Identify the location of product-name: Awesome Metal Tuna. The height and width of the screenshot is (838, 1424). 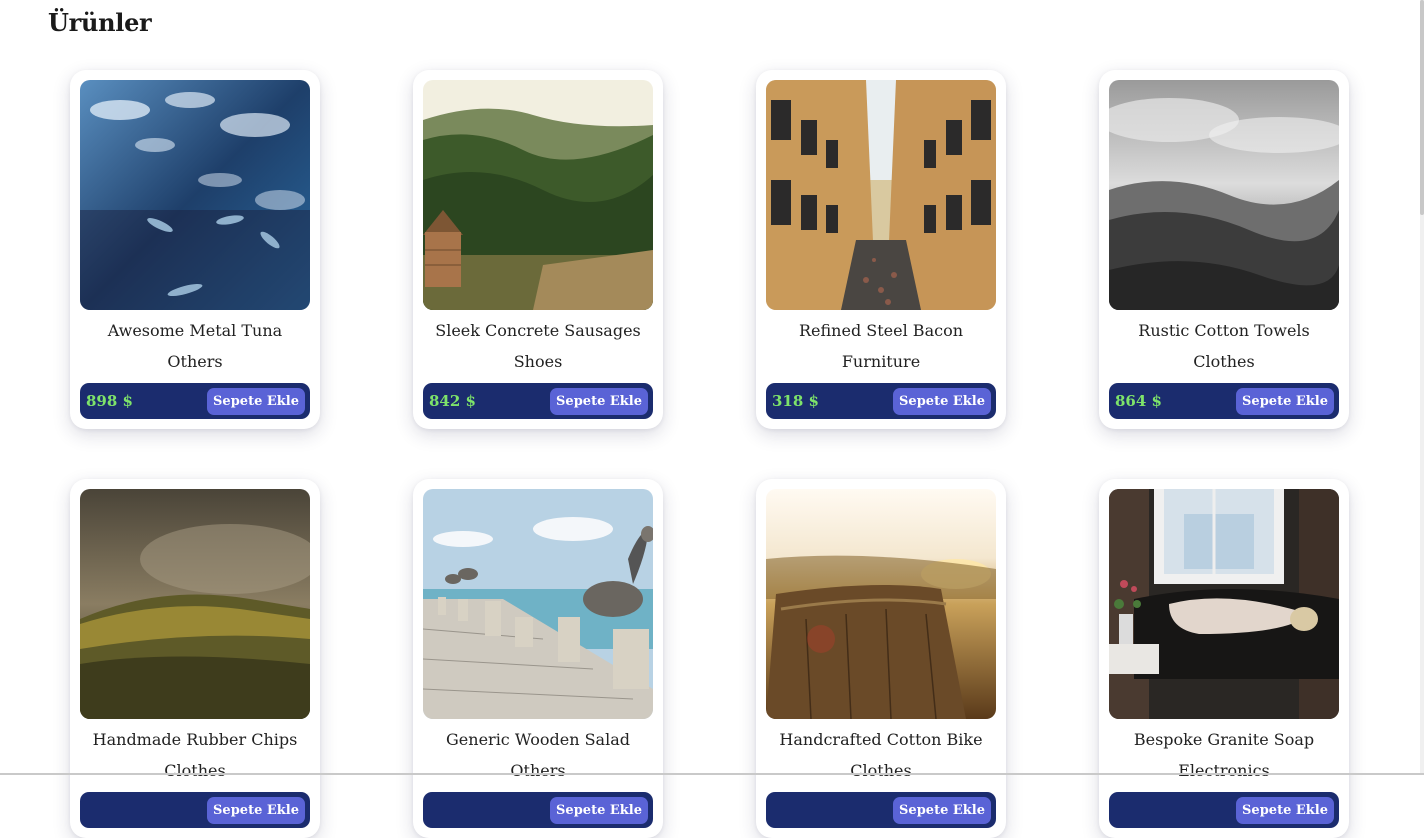
(195, 330).